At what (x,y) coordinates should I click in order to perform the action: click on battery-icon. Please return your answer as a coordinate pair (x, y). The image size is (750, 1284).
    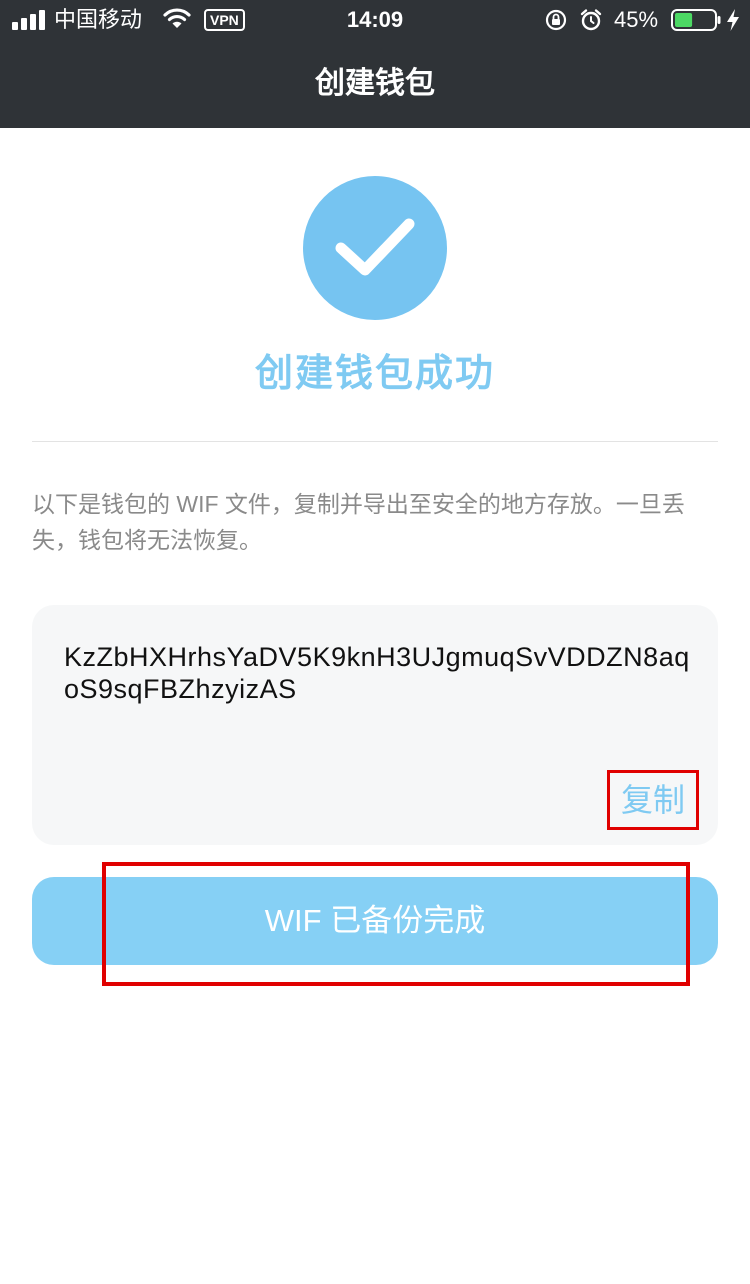
    Looking at the image, I should click on (696, 20).